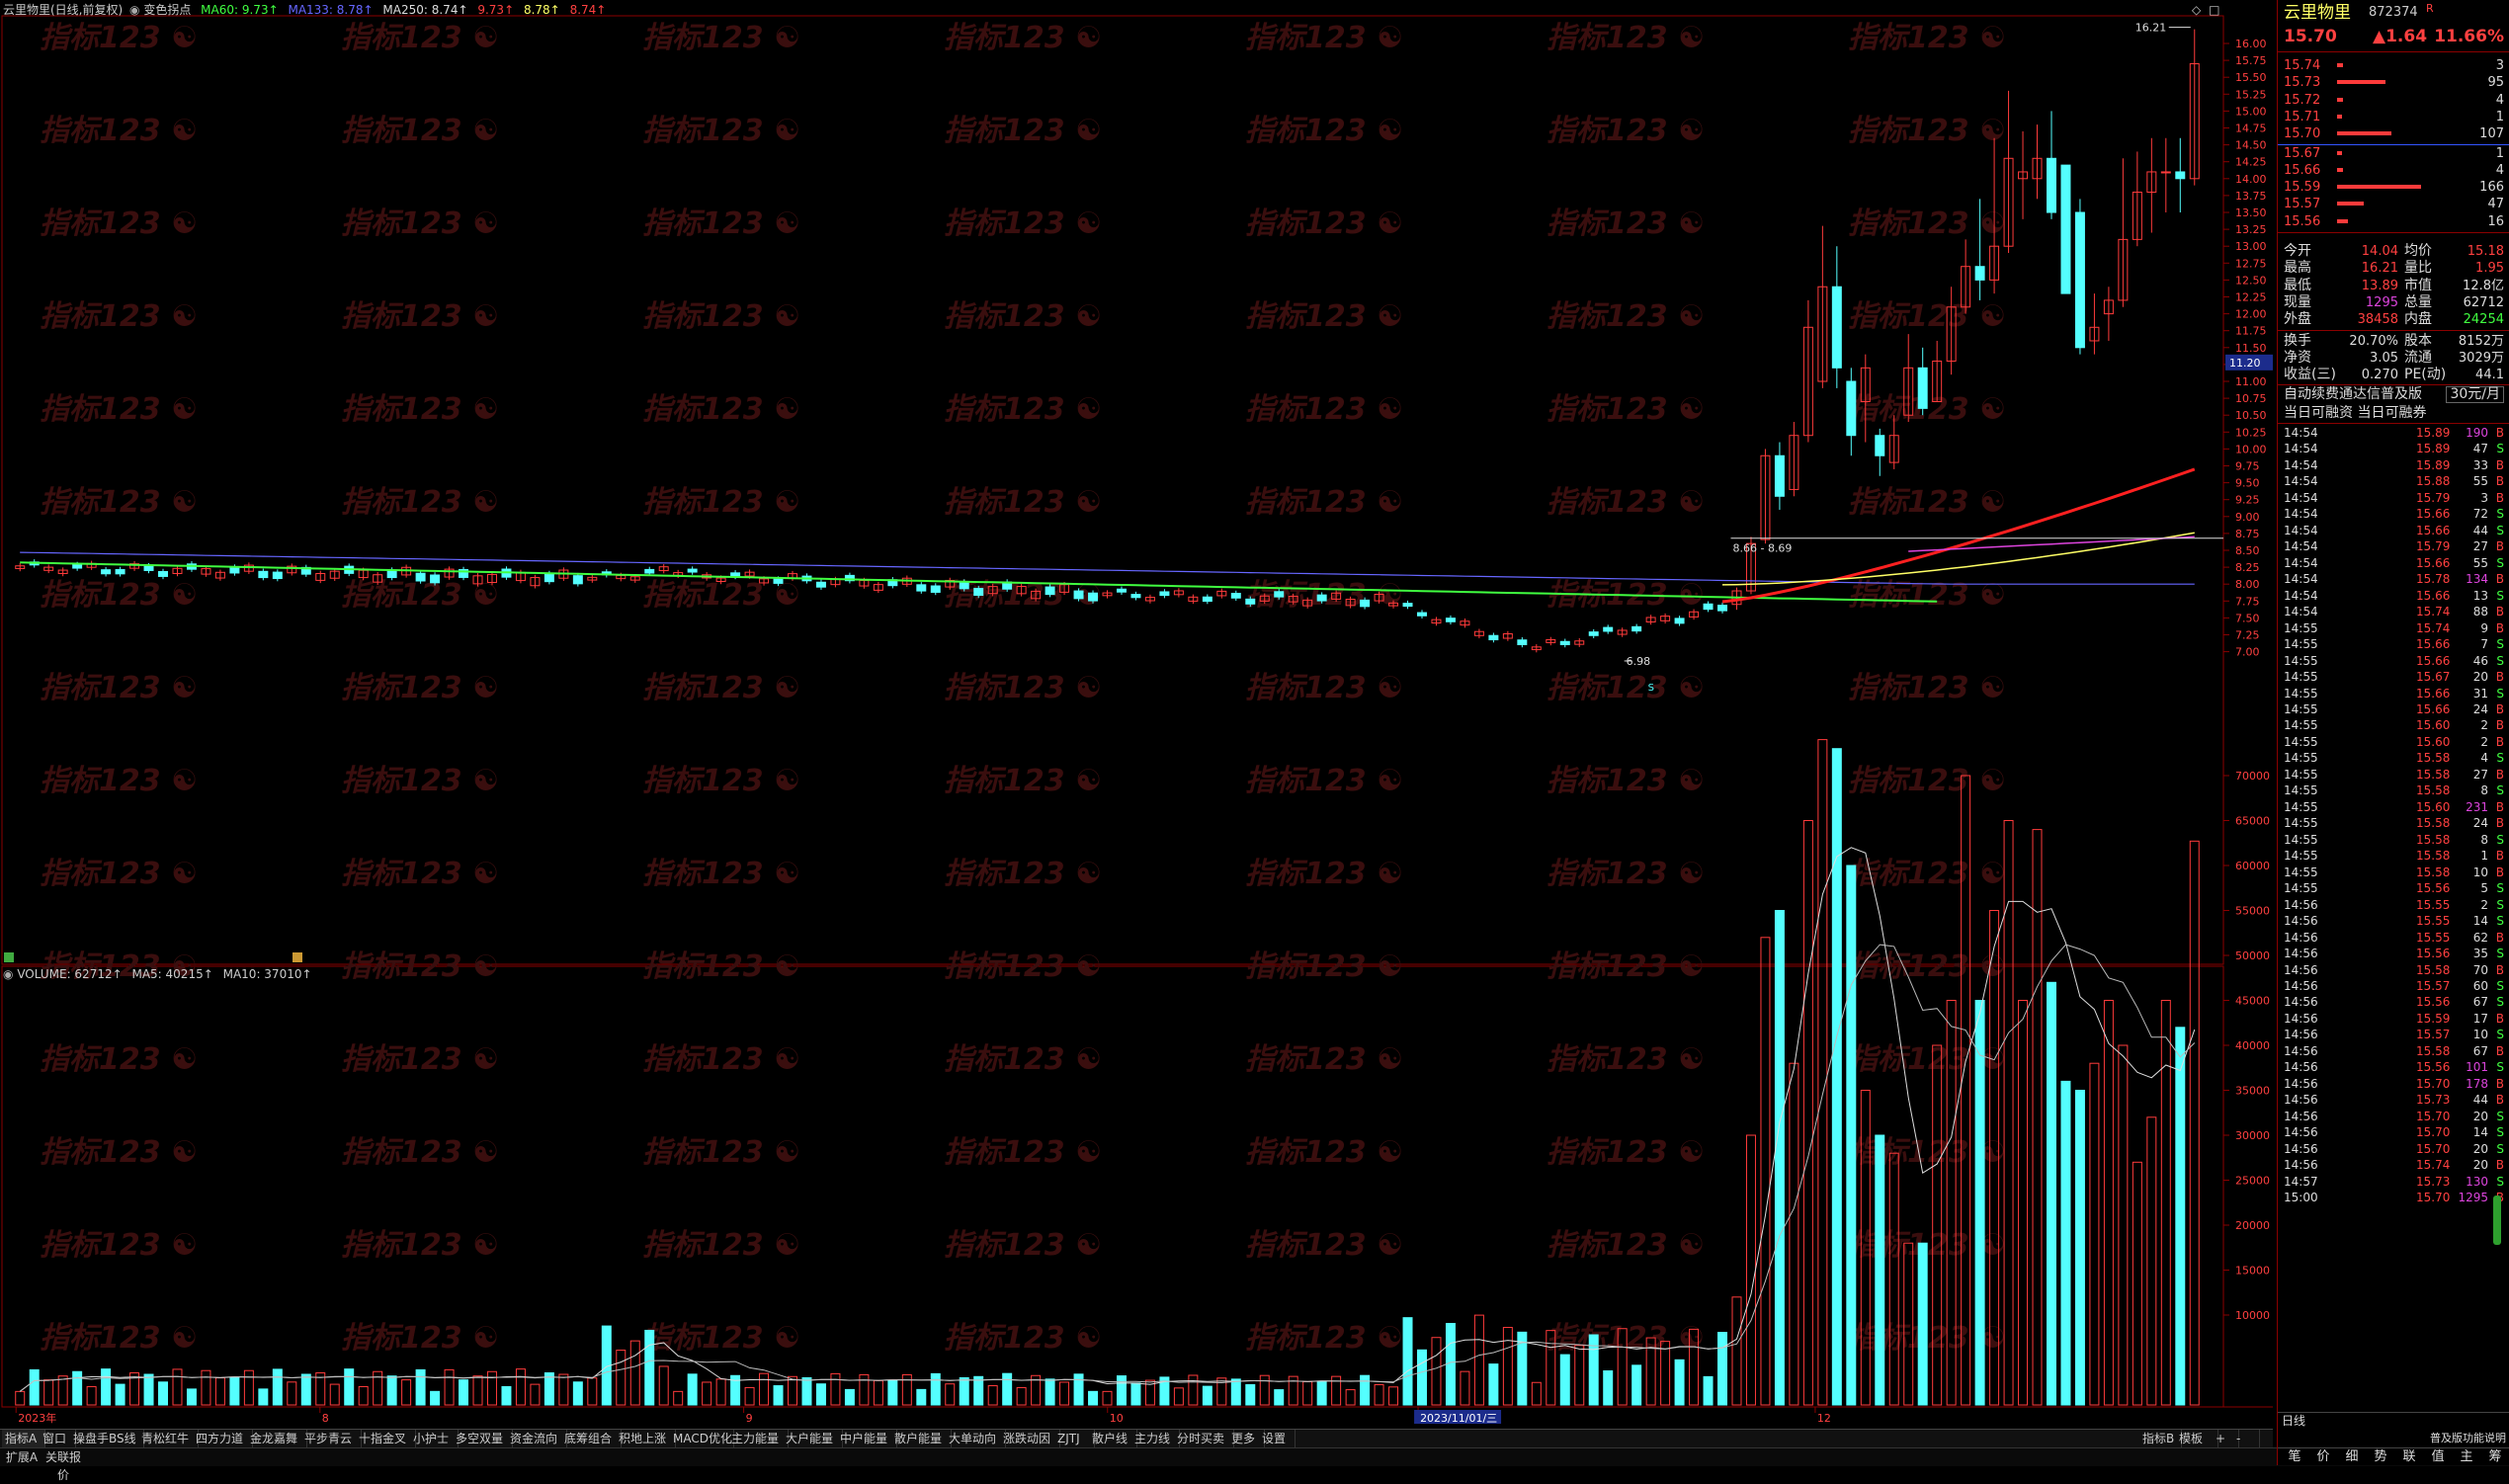  What do you see at coordinates (168, 1439) in the screenshot?
I see `indicator-tab: 青松红牛` at bounding box center [168, 1439].